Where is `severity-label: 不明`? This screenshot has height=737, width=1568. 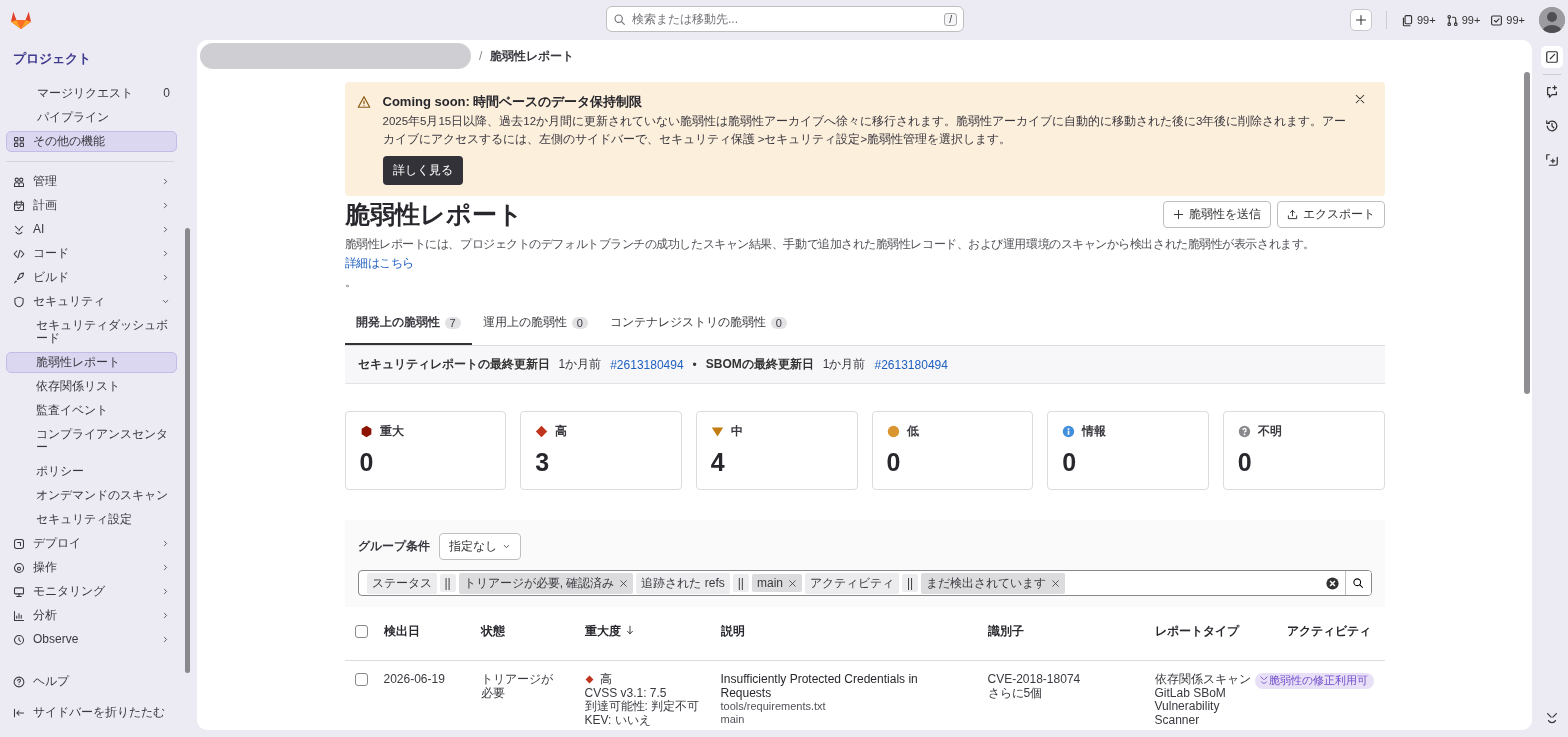
severity-label: 不明 is located at coordinates (1269, 431).